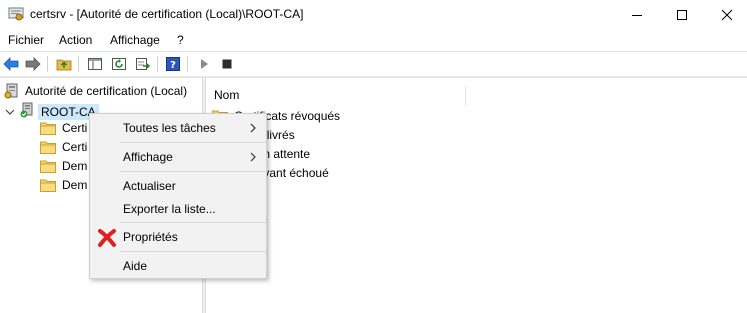  I want to click on export-list-icon, so click(143, 64).